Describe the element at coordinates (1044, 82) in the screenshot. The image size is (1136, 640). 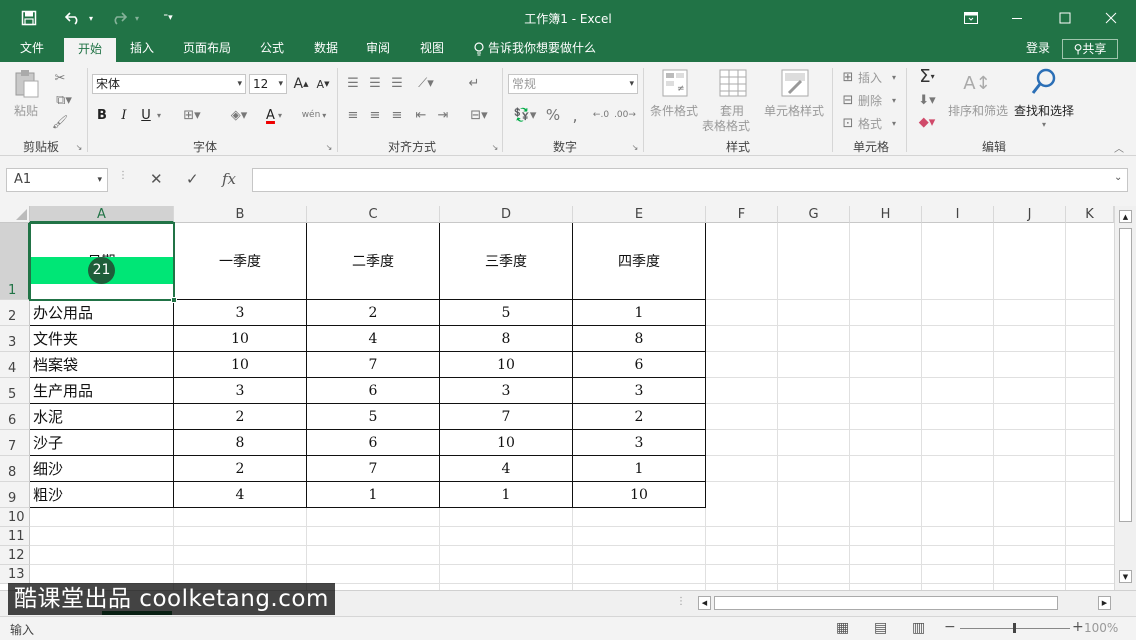
I see `find-select-icon` at that location.